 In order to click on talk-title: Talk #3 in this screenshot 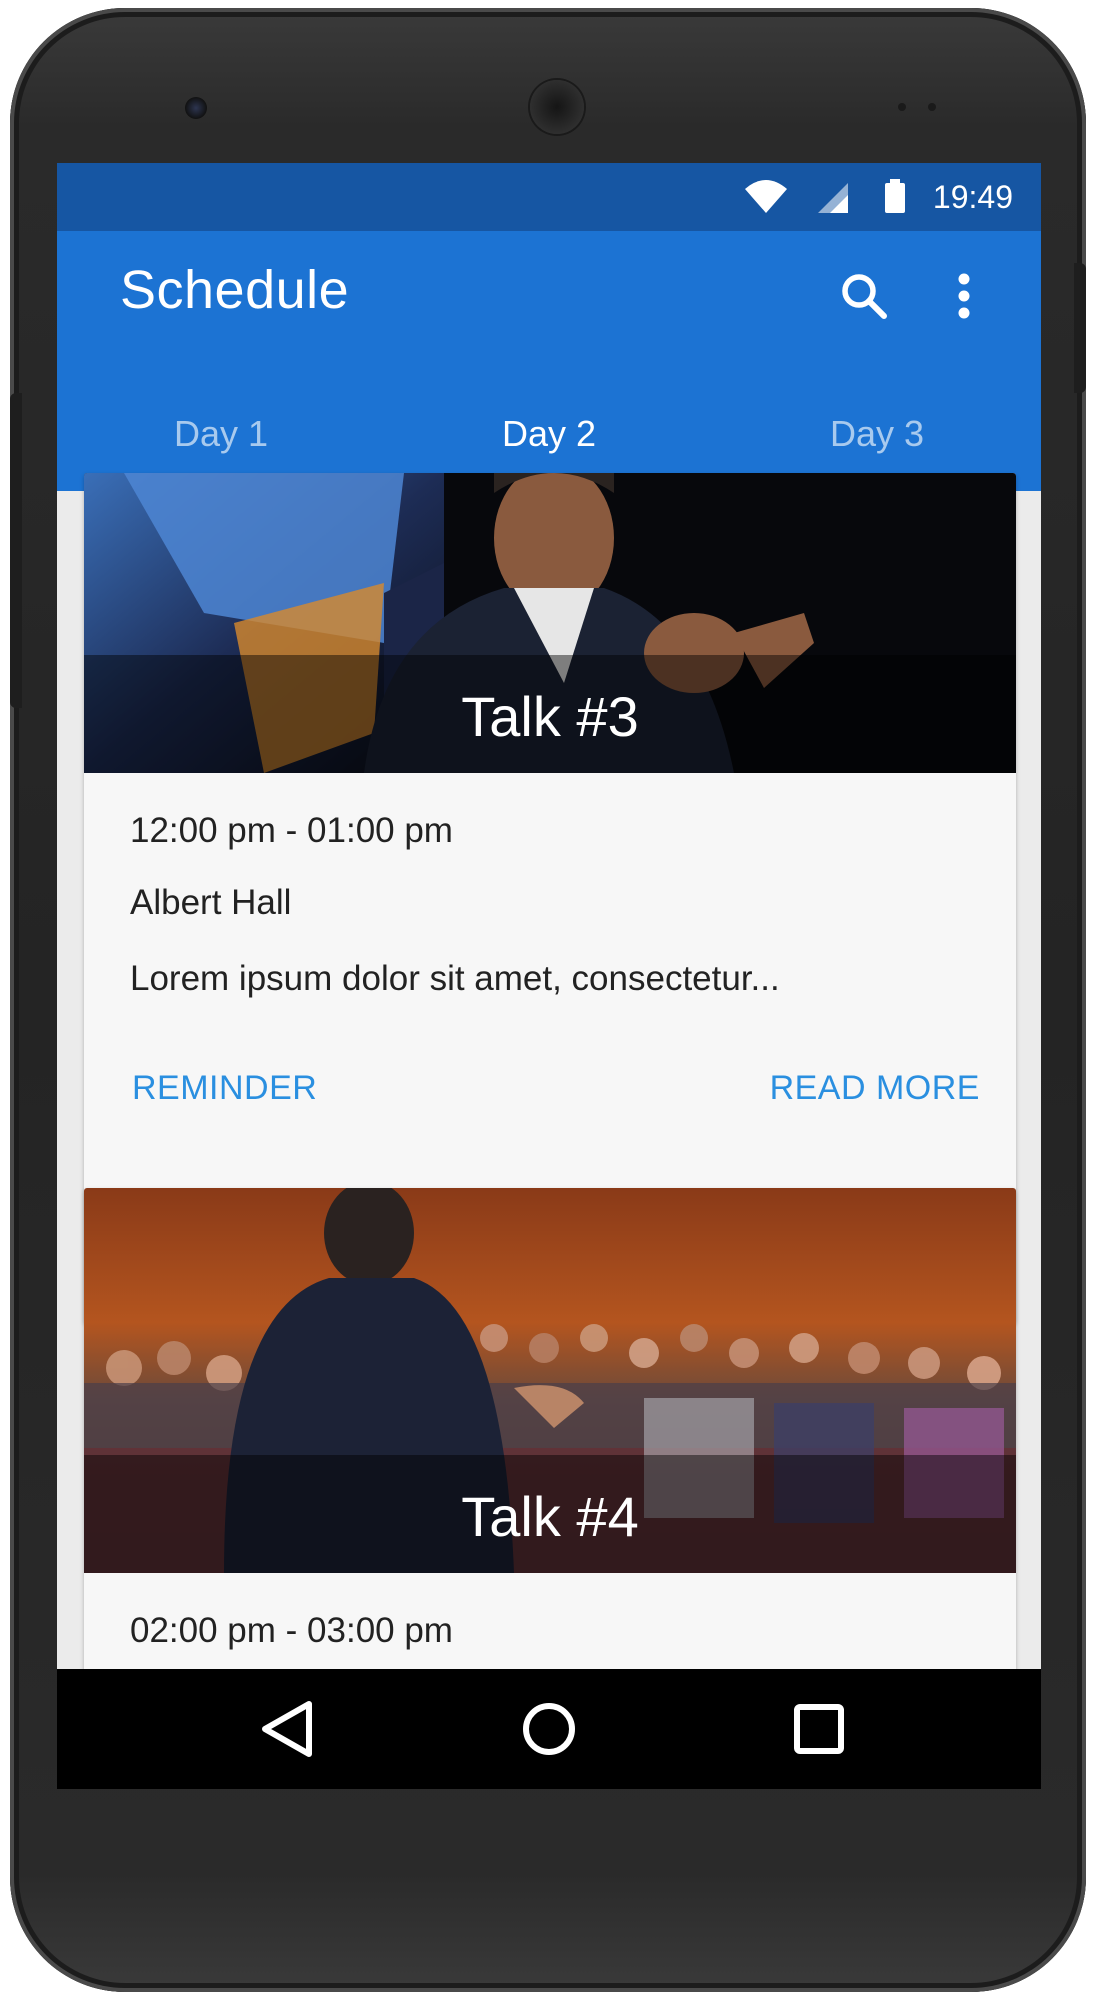, I will do `click(550, 716)`.